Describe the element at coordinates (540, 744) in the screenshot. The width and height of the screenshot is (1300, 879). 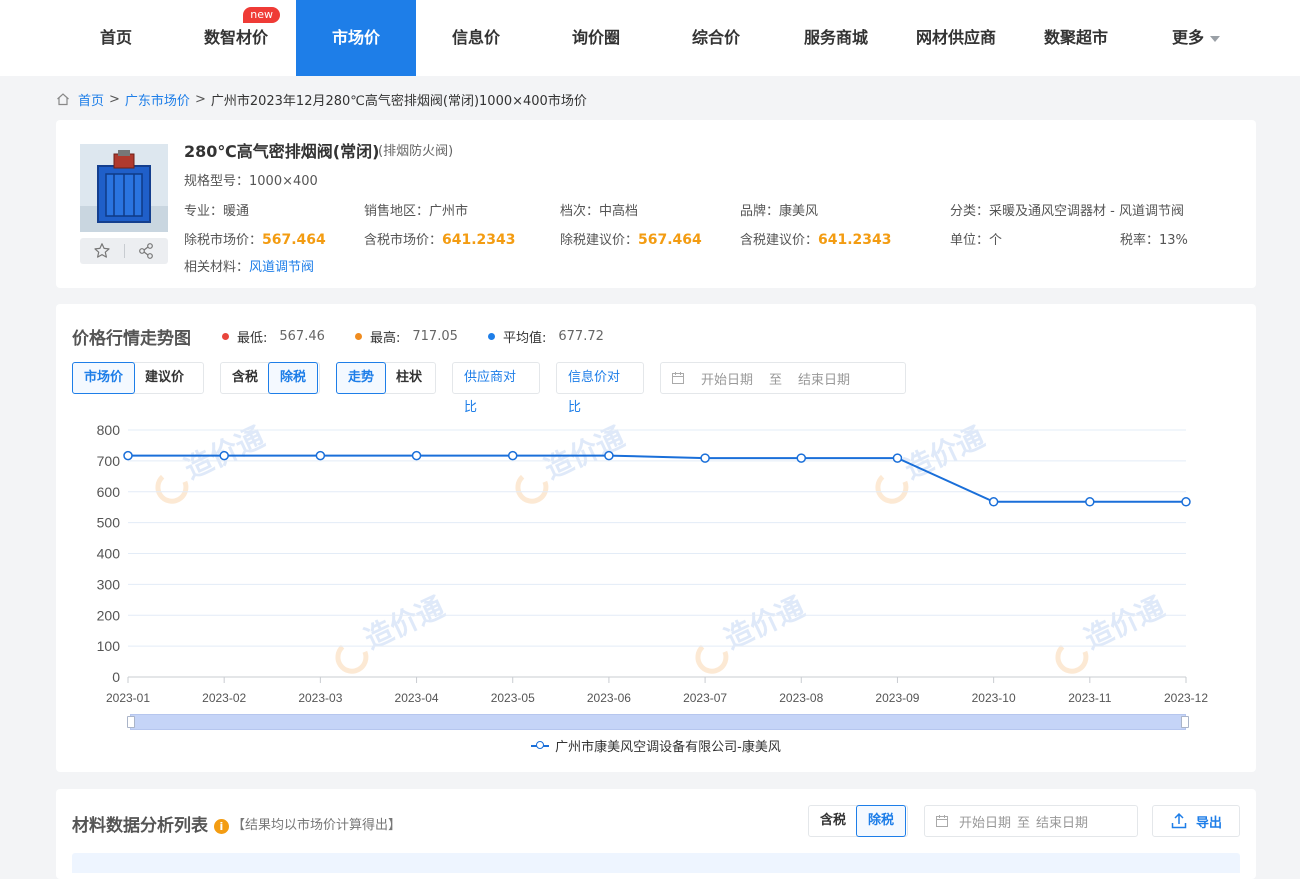
I see `legend-line-marker` at that location.